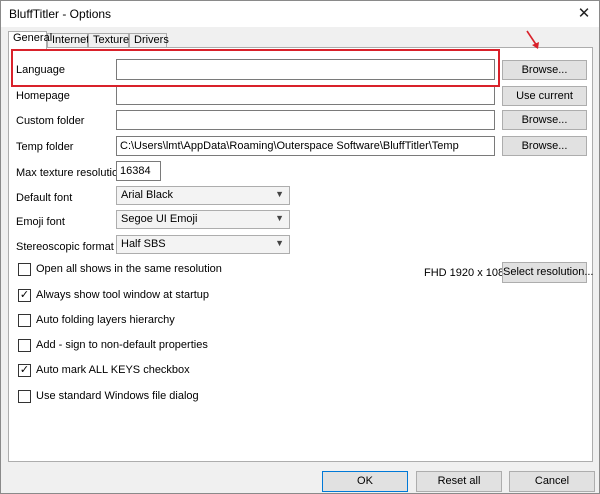 This screenshot has width=600, height=494. I want to click on default-font-select: Arial Black ▼, so click(203, 195).